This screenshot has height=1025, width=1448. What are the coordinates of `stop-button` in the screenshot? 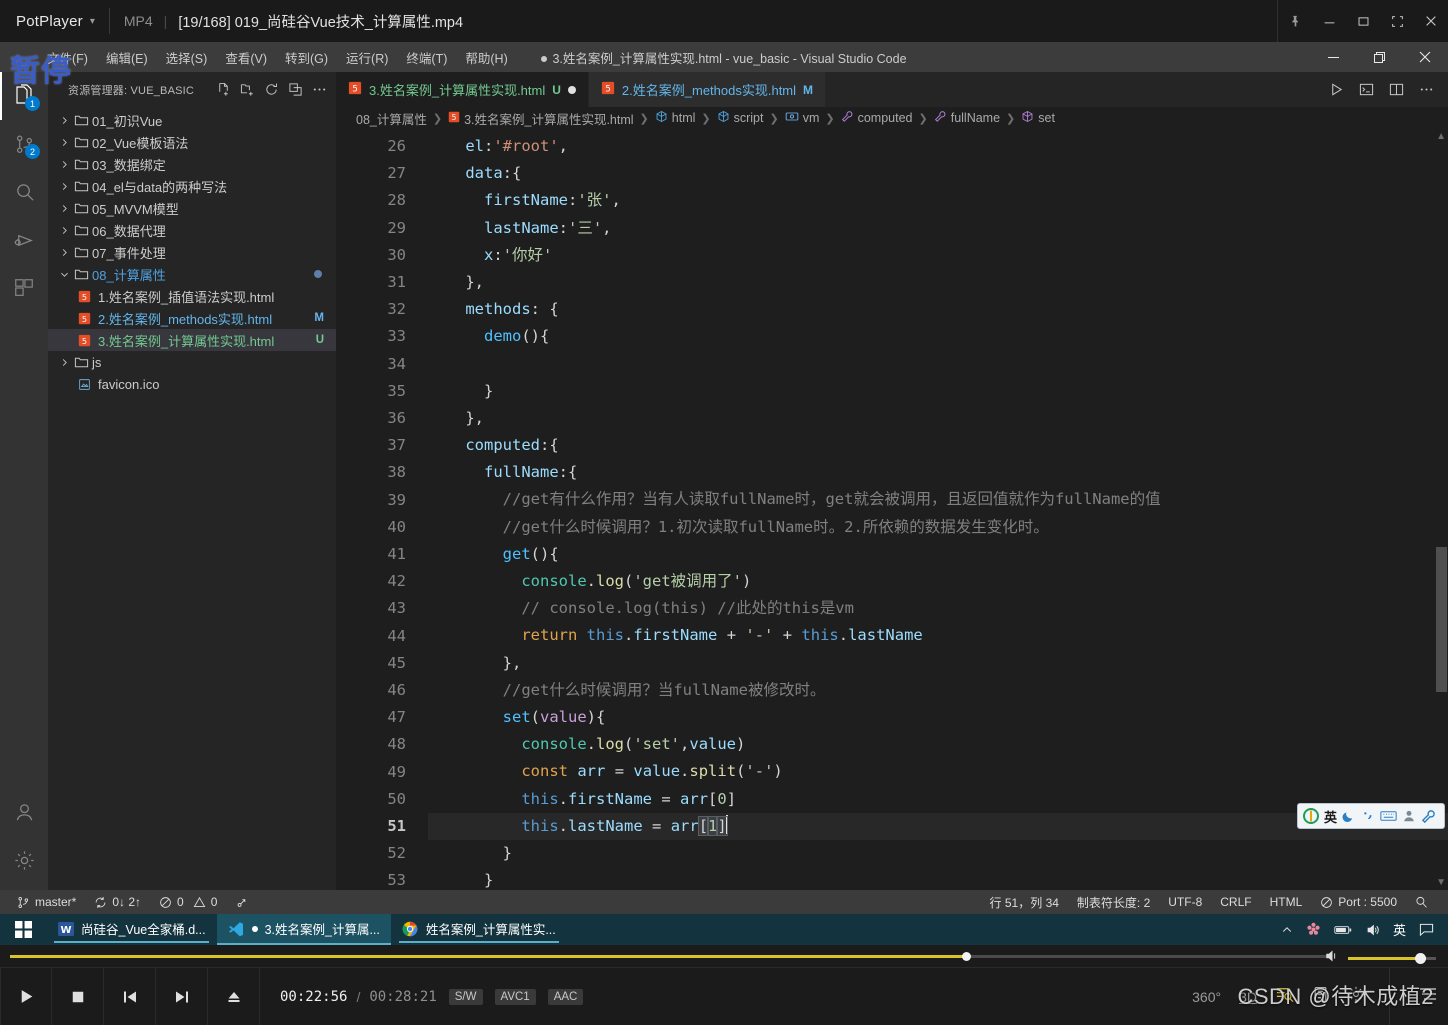 It's located at (78, 996).